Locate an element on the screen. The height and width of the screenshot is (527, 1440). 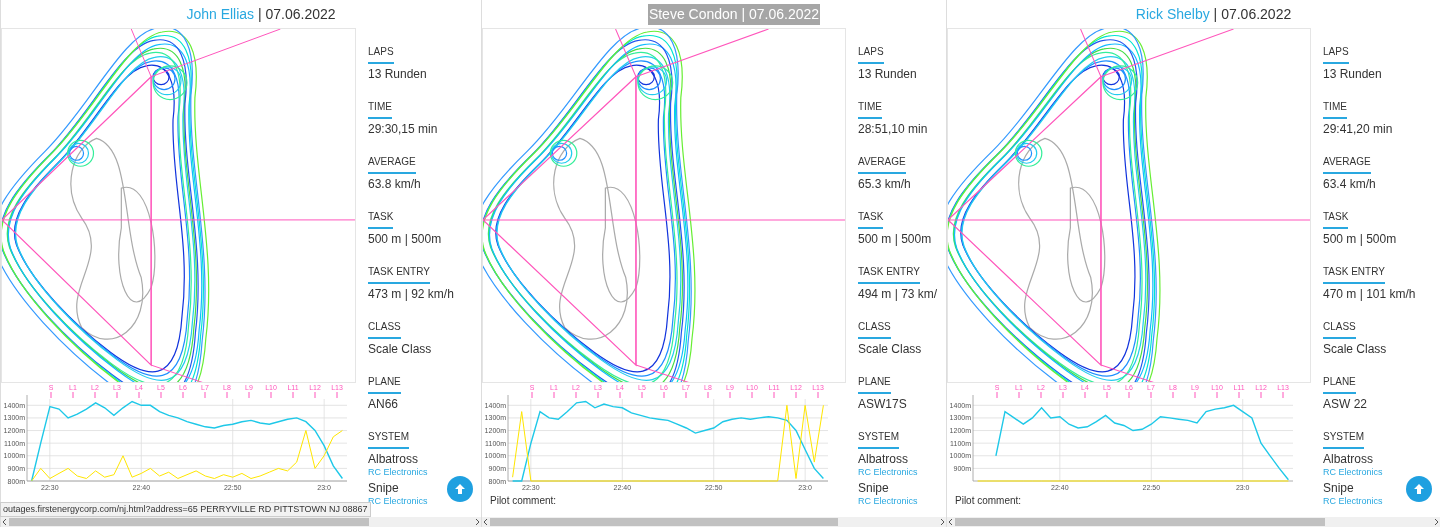
pilot-name-link: Rick Shelby is located at coordinates (1172, 13).